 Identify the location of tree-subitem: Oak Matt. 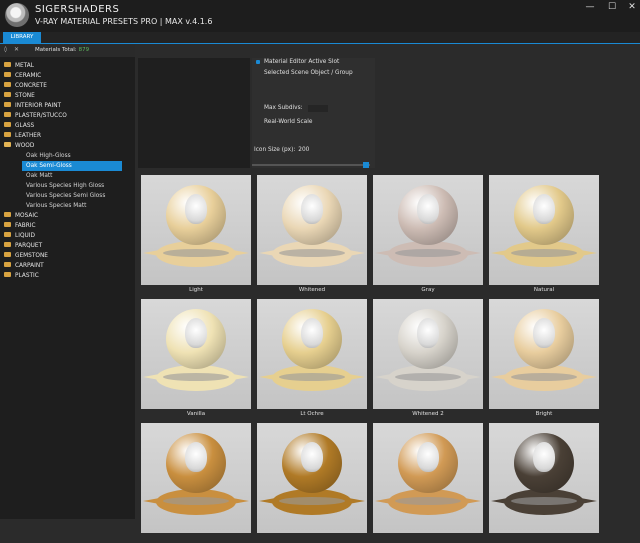
(67, 176).